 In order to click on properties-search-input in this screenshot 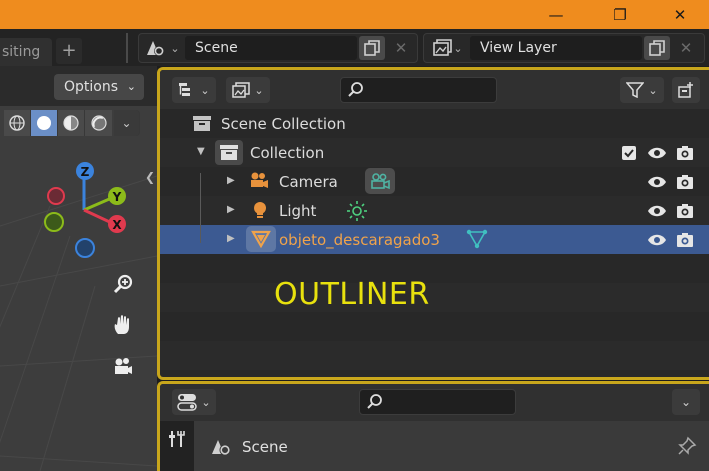, I will do `click(437, 402)`.